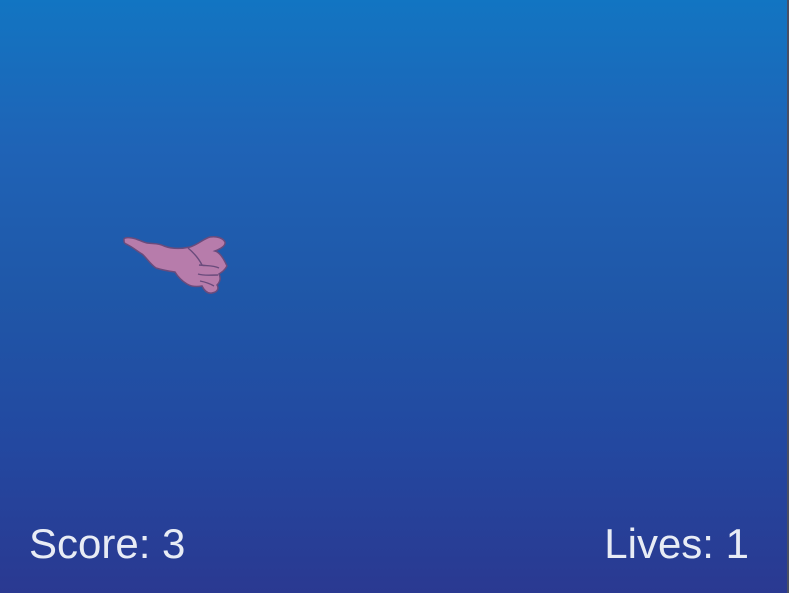  What do you see at coordinates (676, 543) in the screenshot?
I see `lives-display: Lives: 1` at bounding box center [676, 543].